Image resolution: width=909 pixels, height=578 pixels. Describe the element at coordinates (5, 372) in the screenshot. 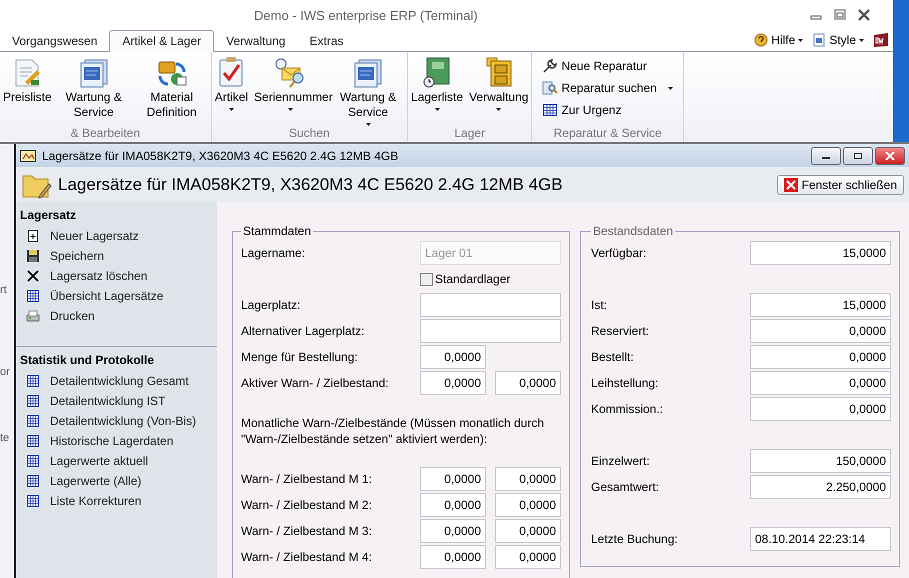

I see `background-text: or` at that location.